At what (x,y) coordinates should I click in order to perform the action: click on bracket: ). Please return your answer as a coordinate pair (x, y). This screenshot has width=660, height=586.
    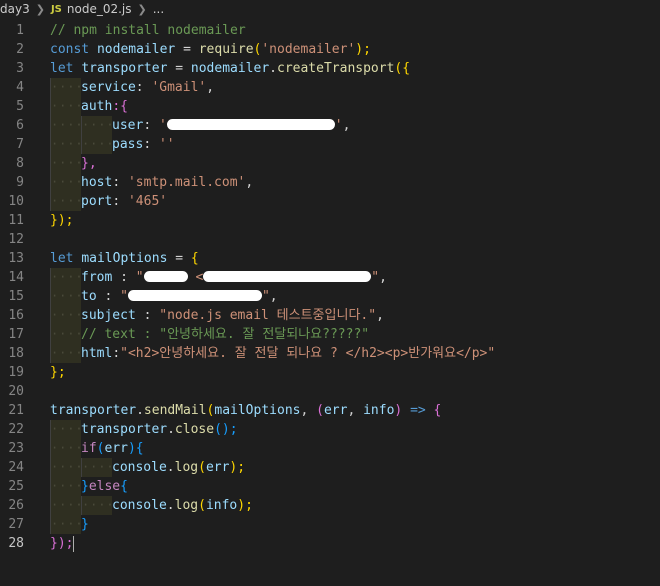
    Looking at the image, I should click on (402, 410).